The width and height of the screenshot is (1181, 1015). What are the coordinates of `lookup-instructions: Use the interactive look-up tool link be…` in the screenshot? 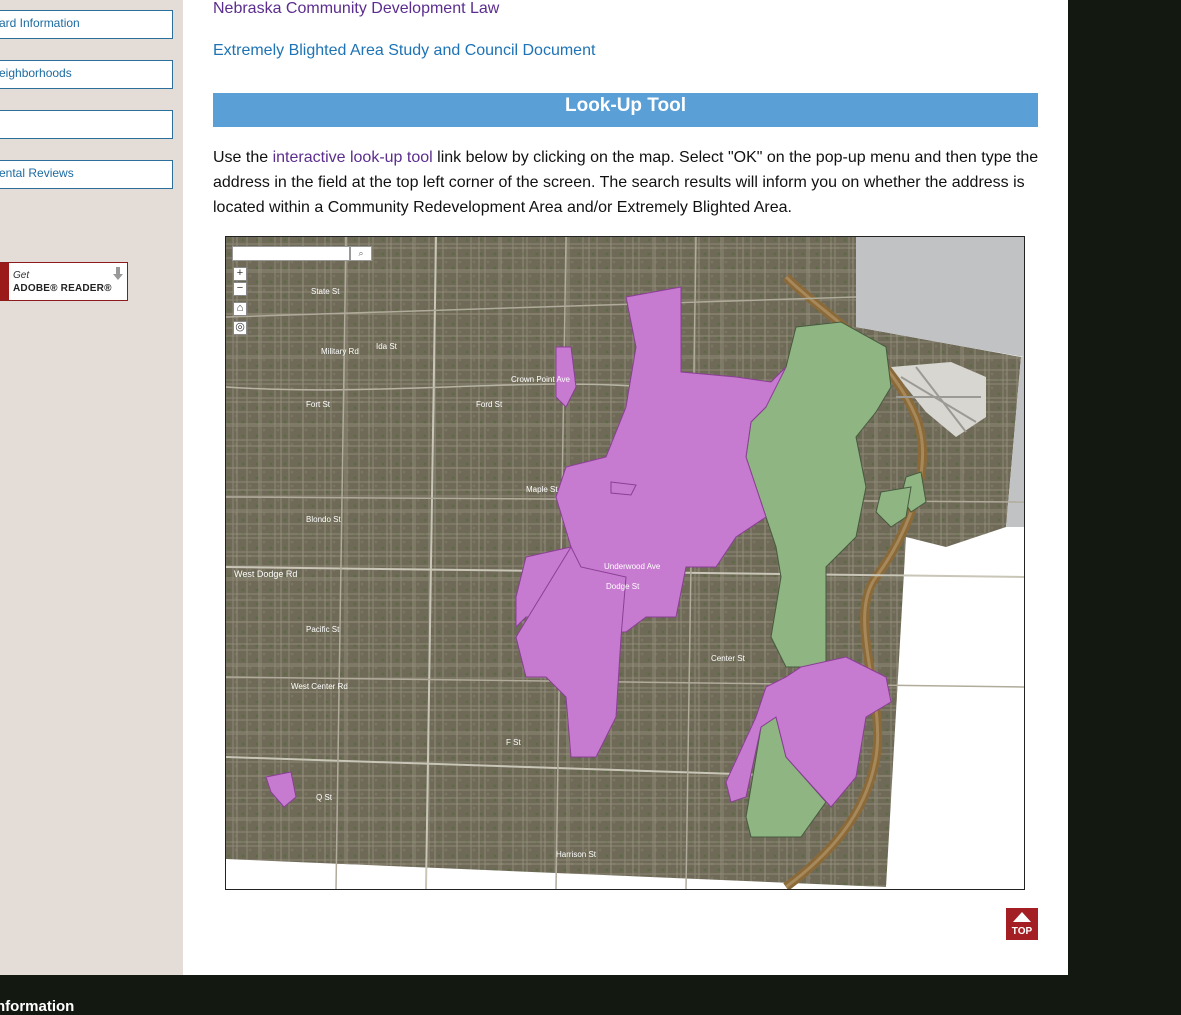 It's located at (628, 182).